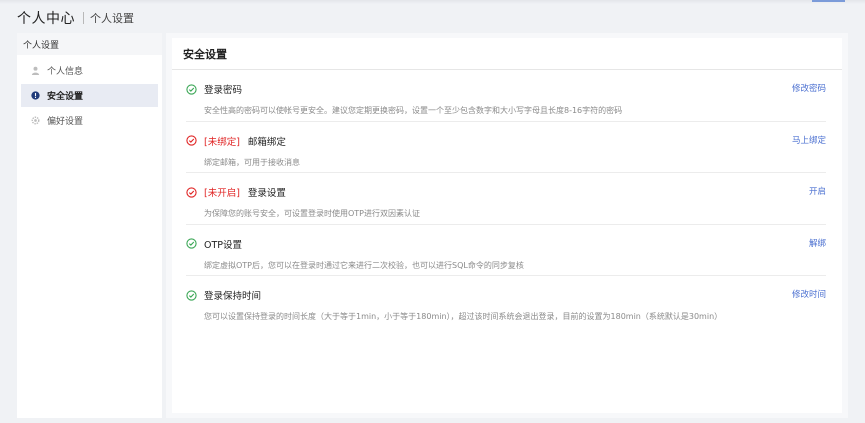 The width and height of the screenshot is (865, 423). Describe the element at coordinates (233, 296) in the screenshot. I see `item-title: 登录保持时间` at that location.